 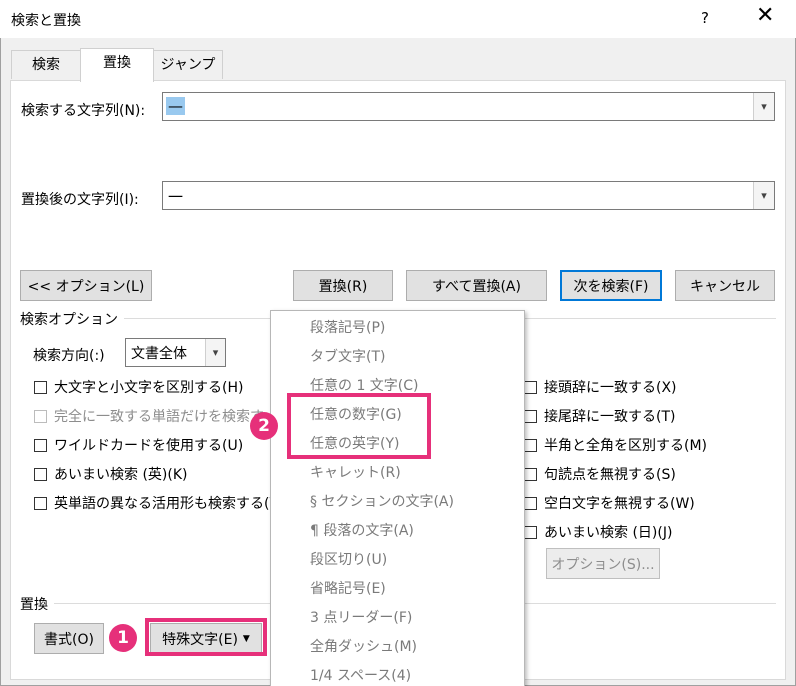 I want to click on replace-combo: 一 ▾, so click(x=468, y=195).